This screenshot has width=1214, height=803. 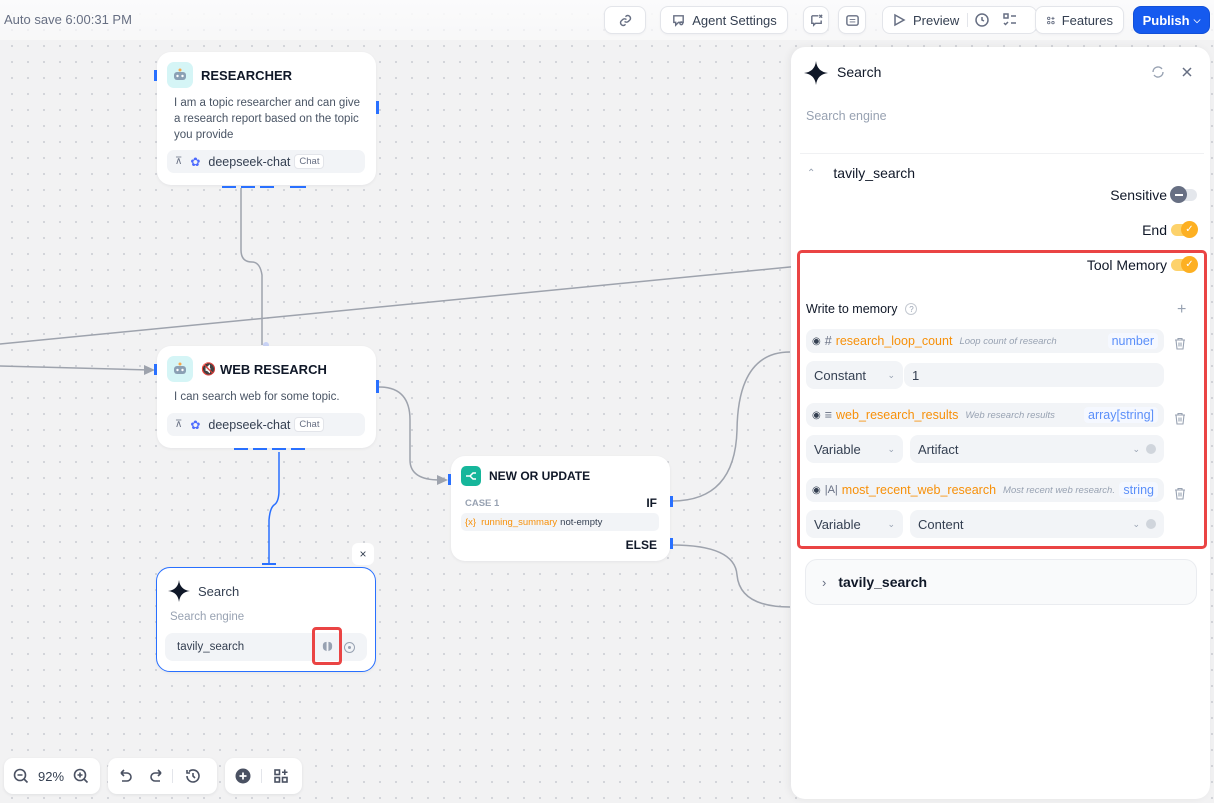 What do you see at coordinates (269, 564) in the screenshot?
I see `tool-handle` at bounding box center [269, 564].